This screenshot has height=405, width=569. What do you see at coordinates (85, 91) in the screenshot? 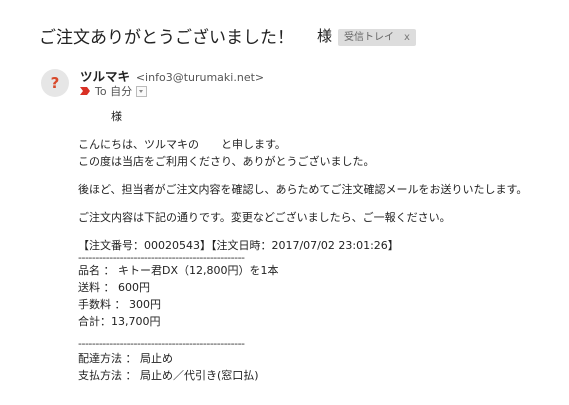
I see `importance-marker-icon` at bounding box center [85, 91].